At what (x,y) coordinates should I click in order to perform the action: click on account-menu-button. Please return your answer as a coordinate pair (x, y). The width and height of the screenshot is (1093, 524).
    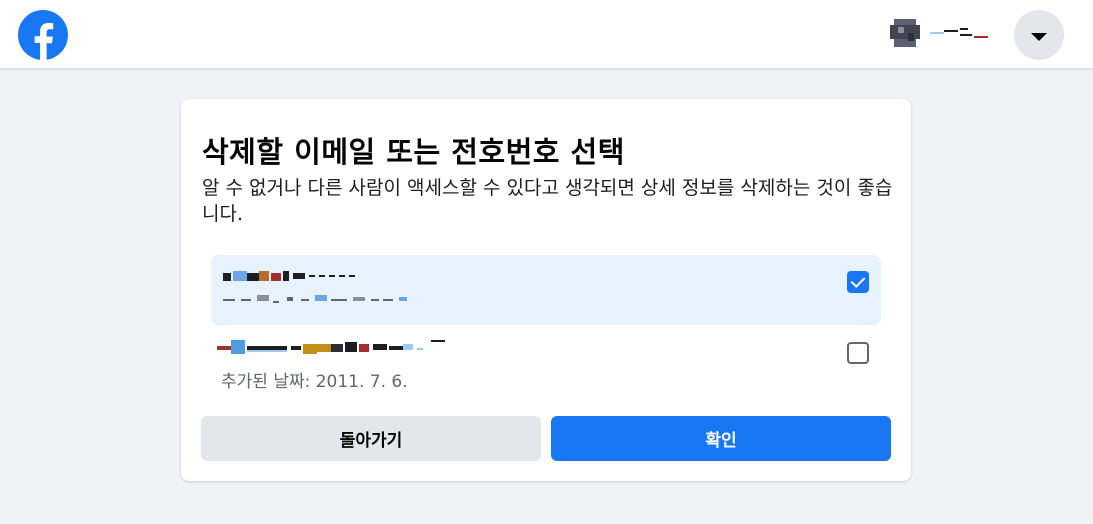
    Looking at the image, I should click on (1039, 35).